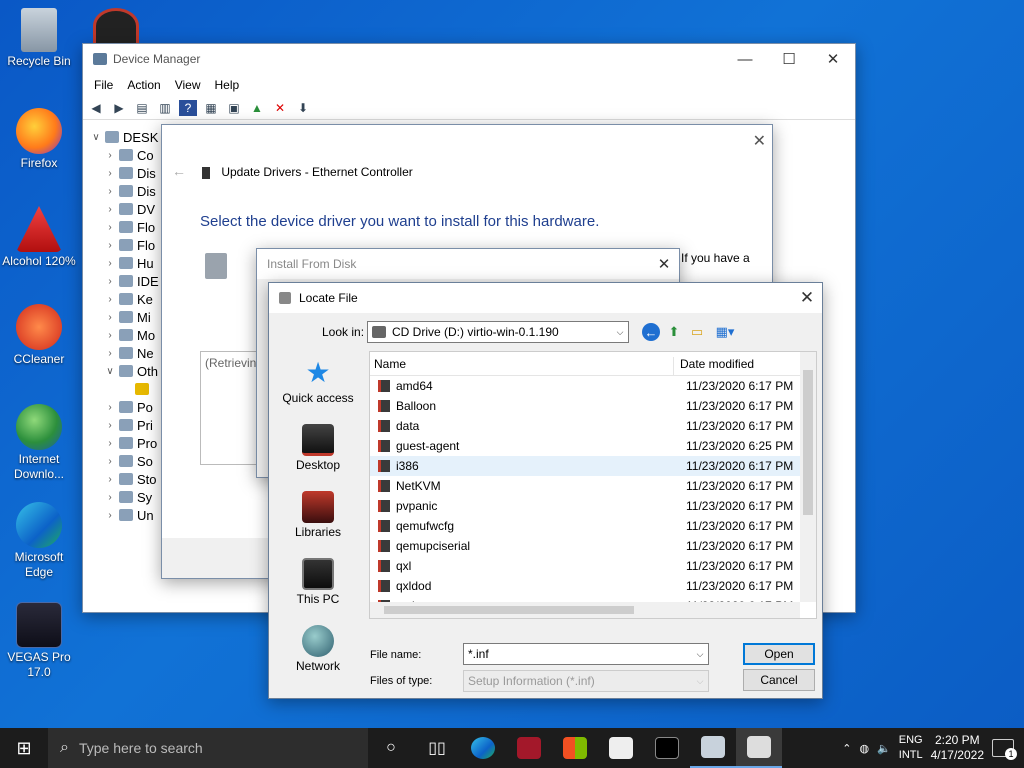 The width and height of the screenshot is (1024, 768). Describe the element at coordinates (165, 108) in the screenshot. I see `list-view-icon: ▥` at that location.